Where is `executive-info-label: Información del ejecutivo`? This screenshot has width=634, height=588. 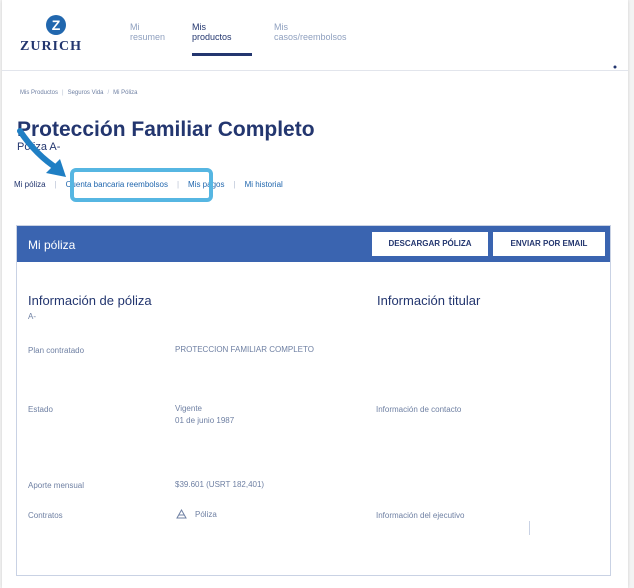 executive-info-label: Información del ejecutivo is located at coordinates (420, 515).